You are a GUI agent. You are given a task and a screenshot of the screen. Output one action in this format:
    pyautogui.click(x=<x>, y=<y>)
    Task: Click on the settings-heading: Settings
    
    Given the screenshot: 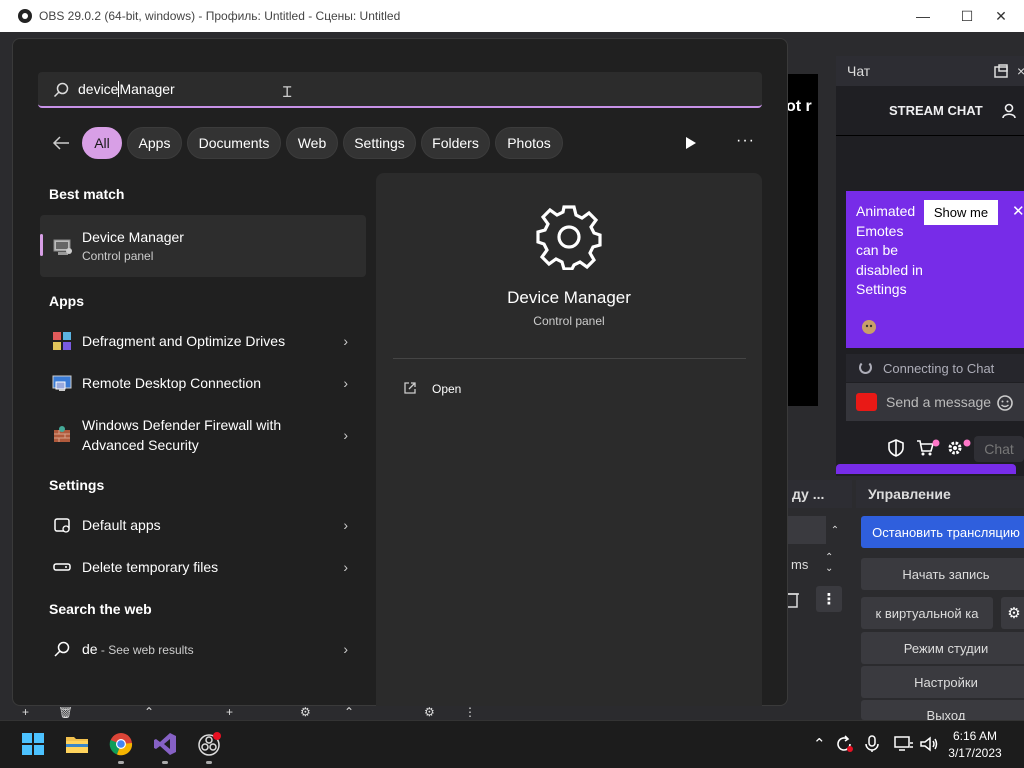 What is the action you would take?
    pyautogui.click(x=77, y=485)
    